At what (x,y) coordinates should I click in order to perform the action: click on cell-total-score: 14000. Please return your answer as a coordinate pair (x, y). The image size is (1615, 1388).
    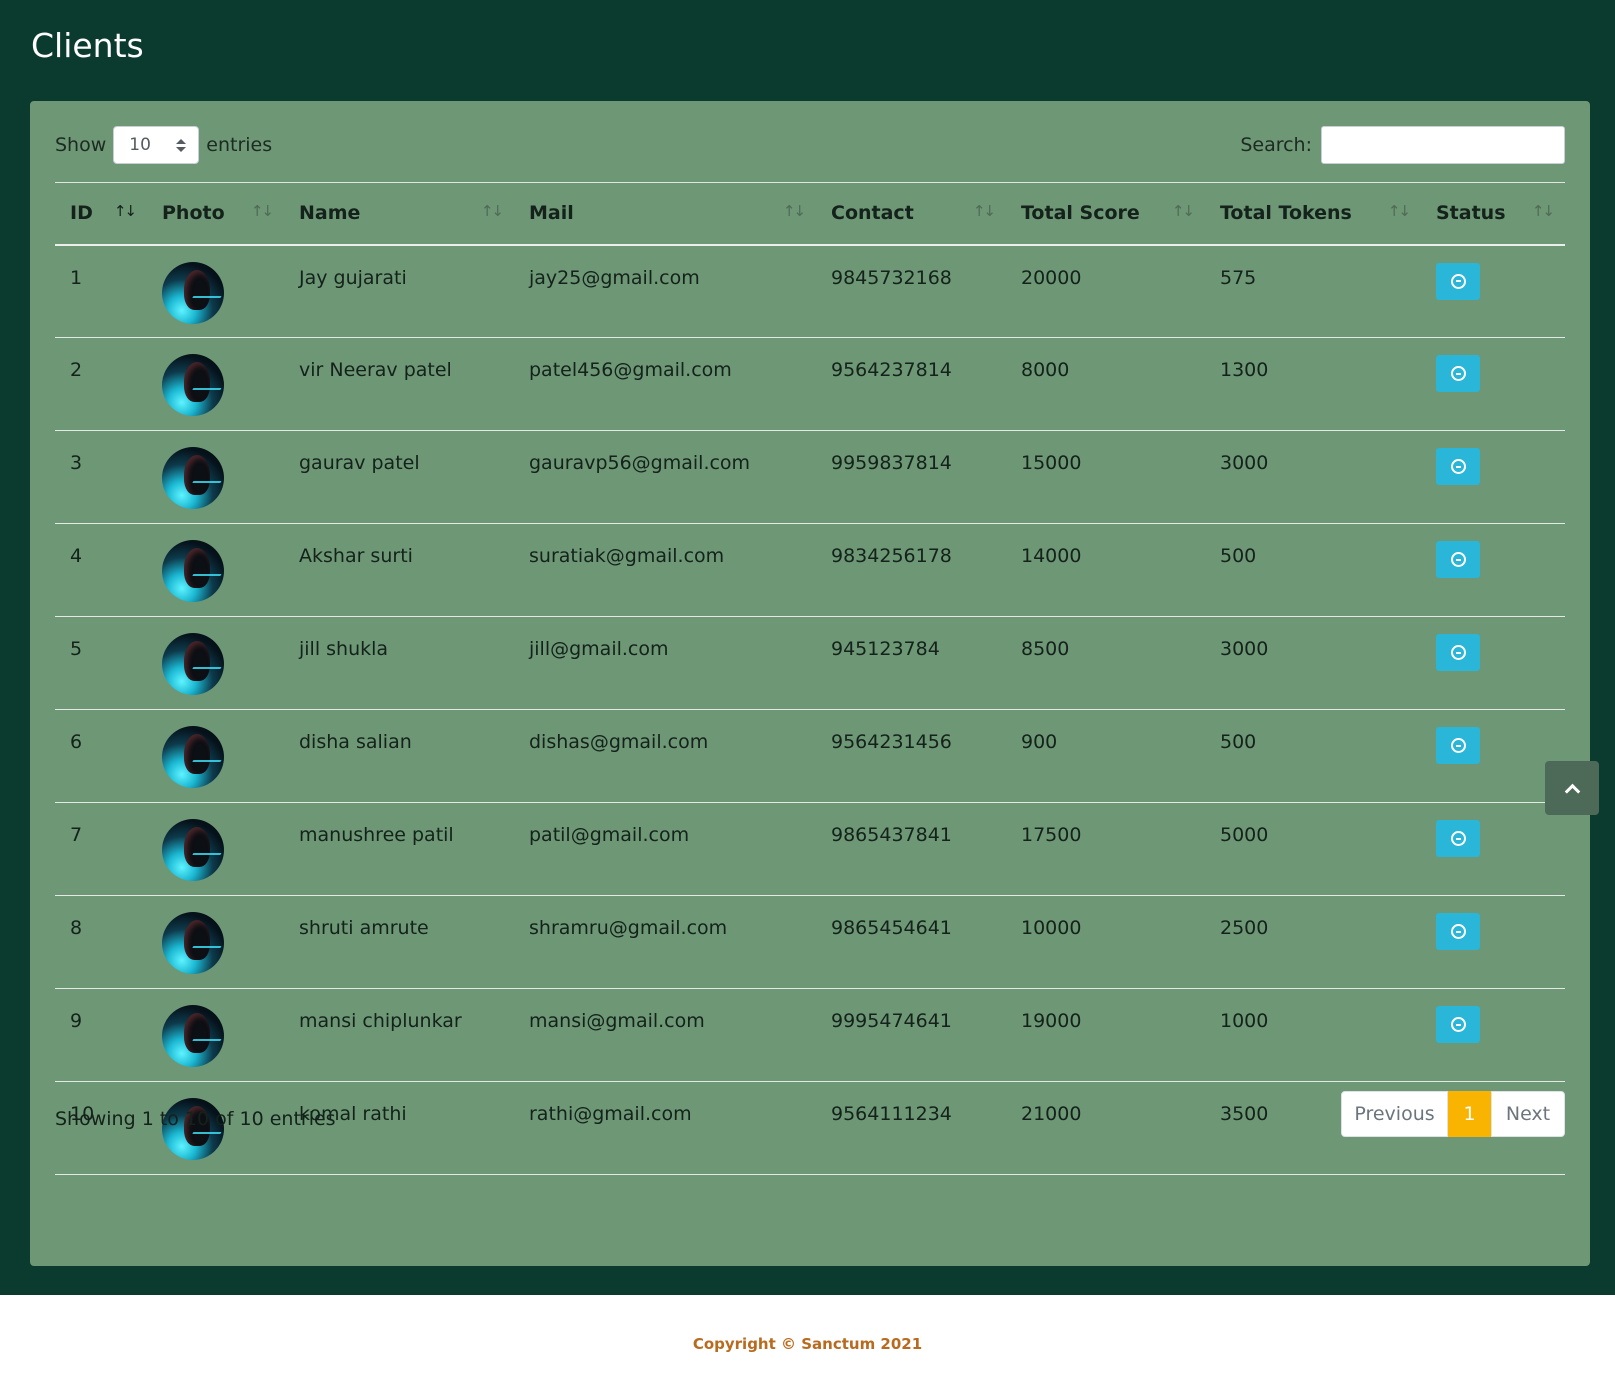
    Looking at the image, I should click on (1105, 570).